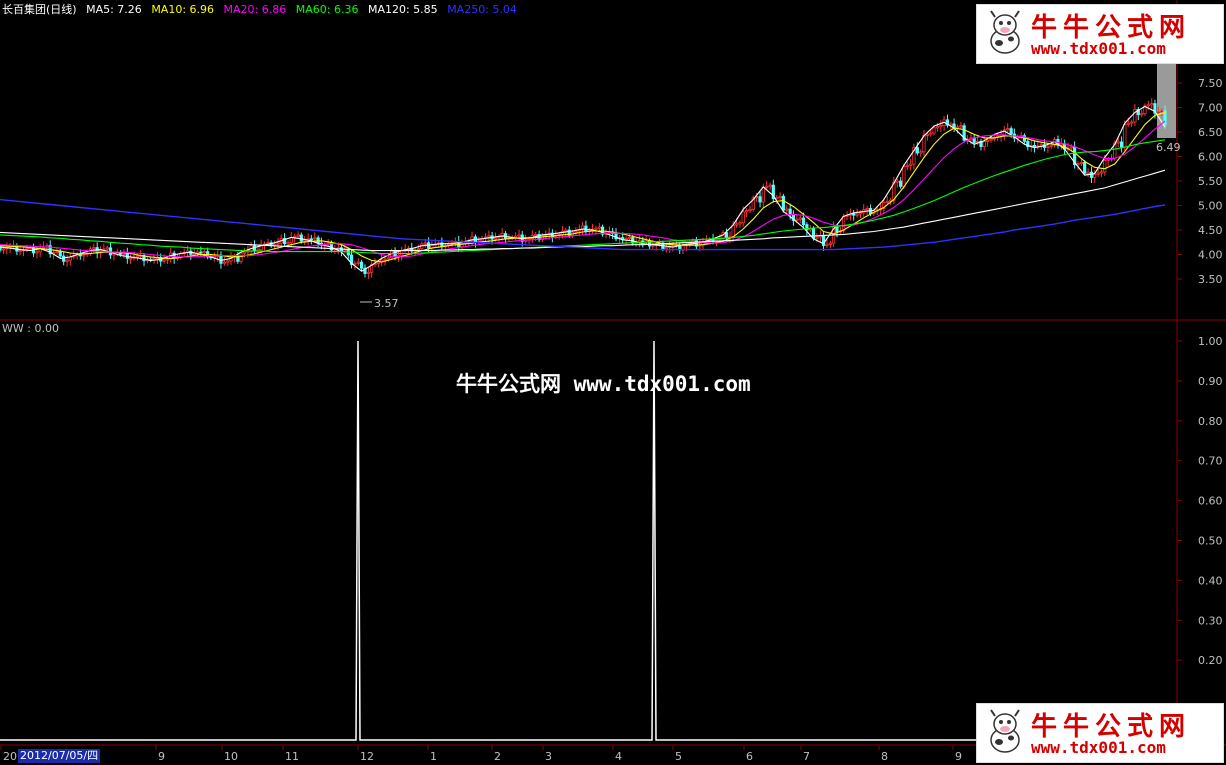  What do you see at coordinates (749, 756) in the screenshot?
I see `date-tick-label: 6` at bounding box center [749, 756].